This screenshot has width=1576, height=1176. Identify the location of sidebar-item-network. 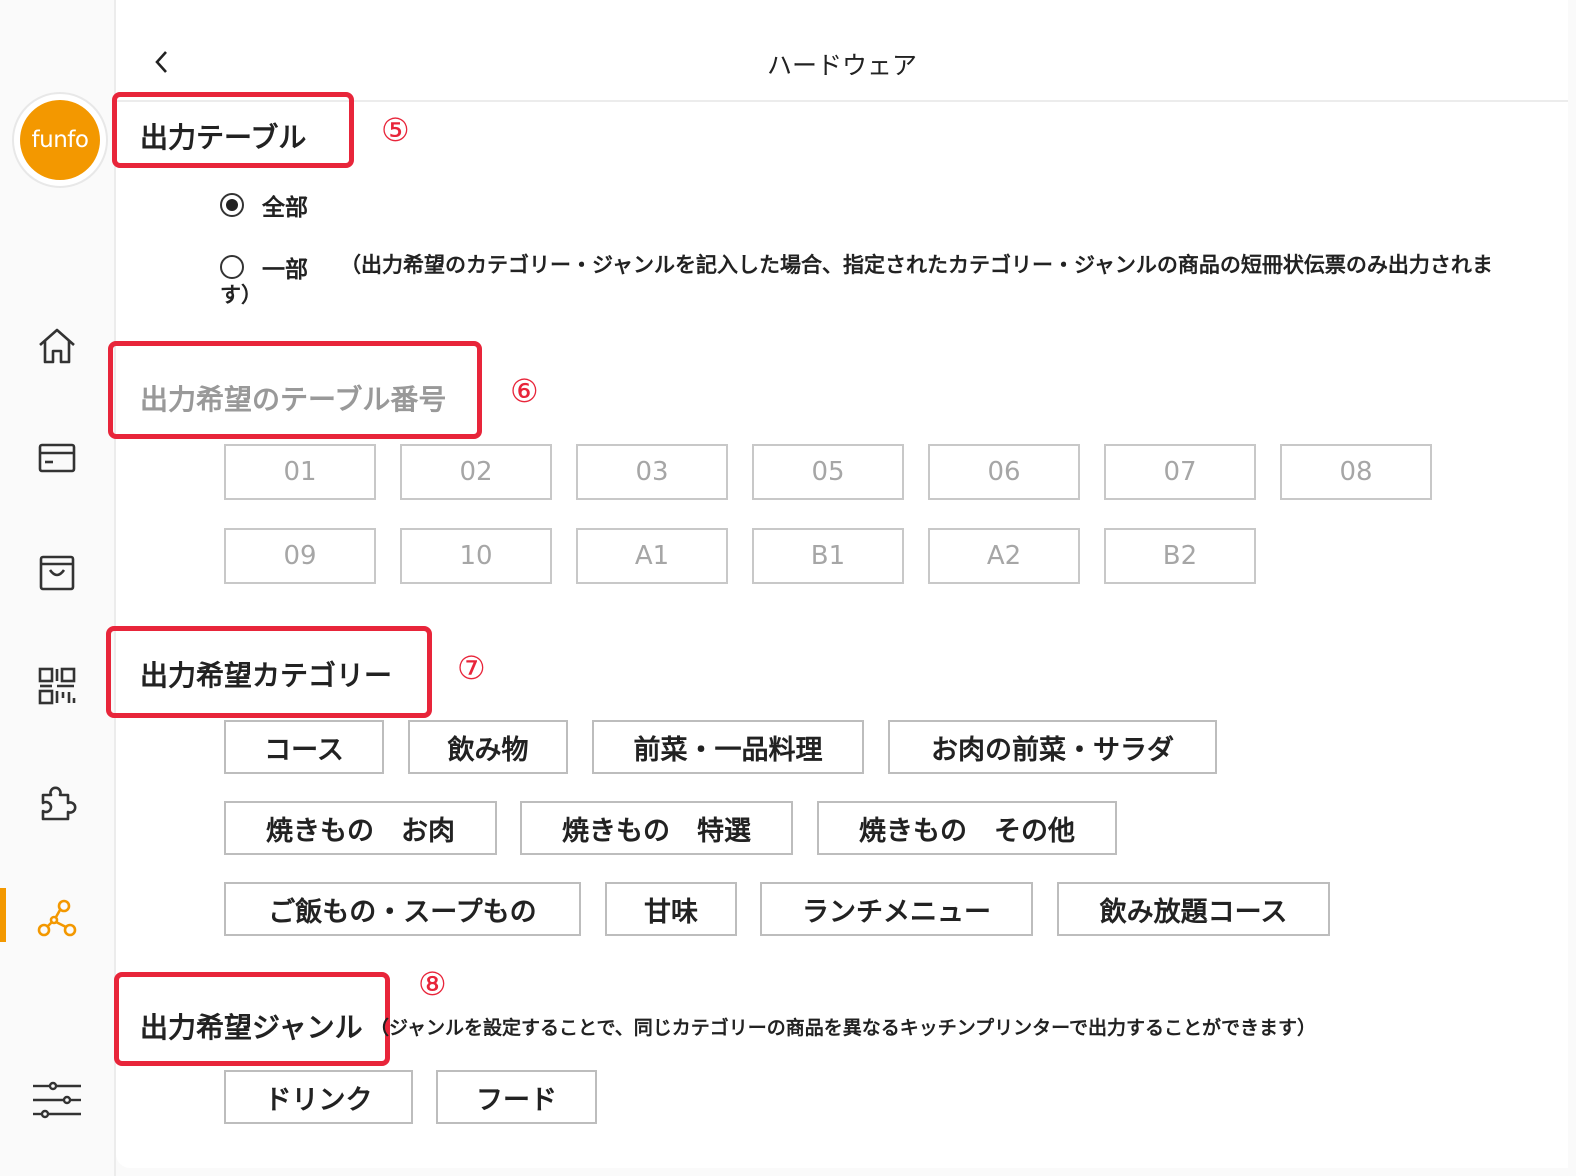
(57, 918).